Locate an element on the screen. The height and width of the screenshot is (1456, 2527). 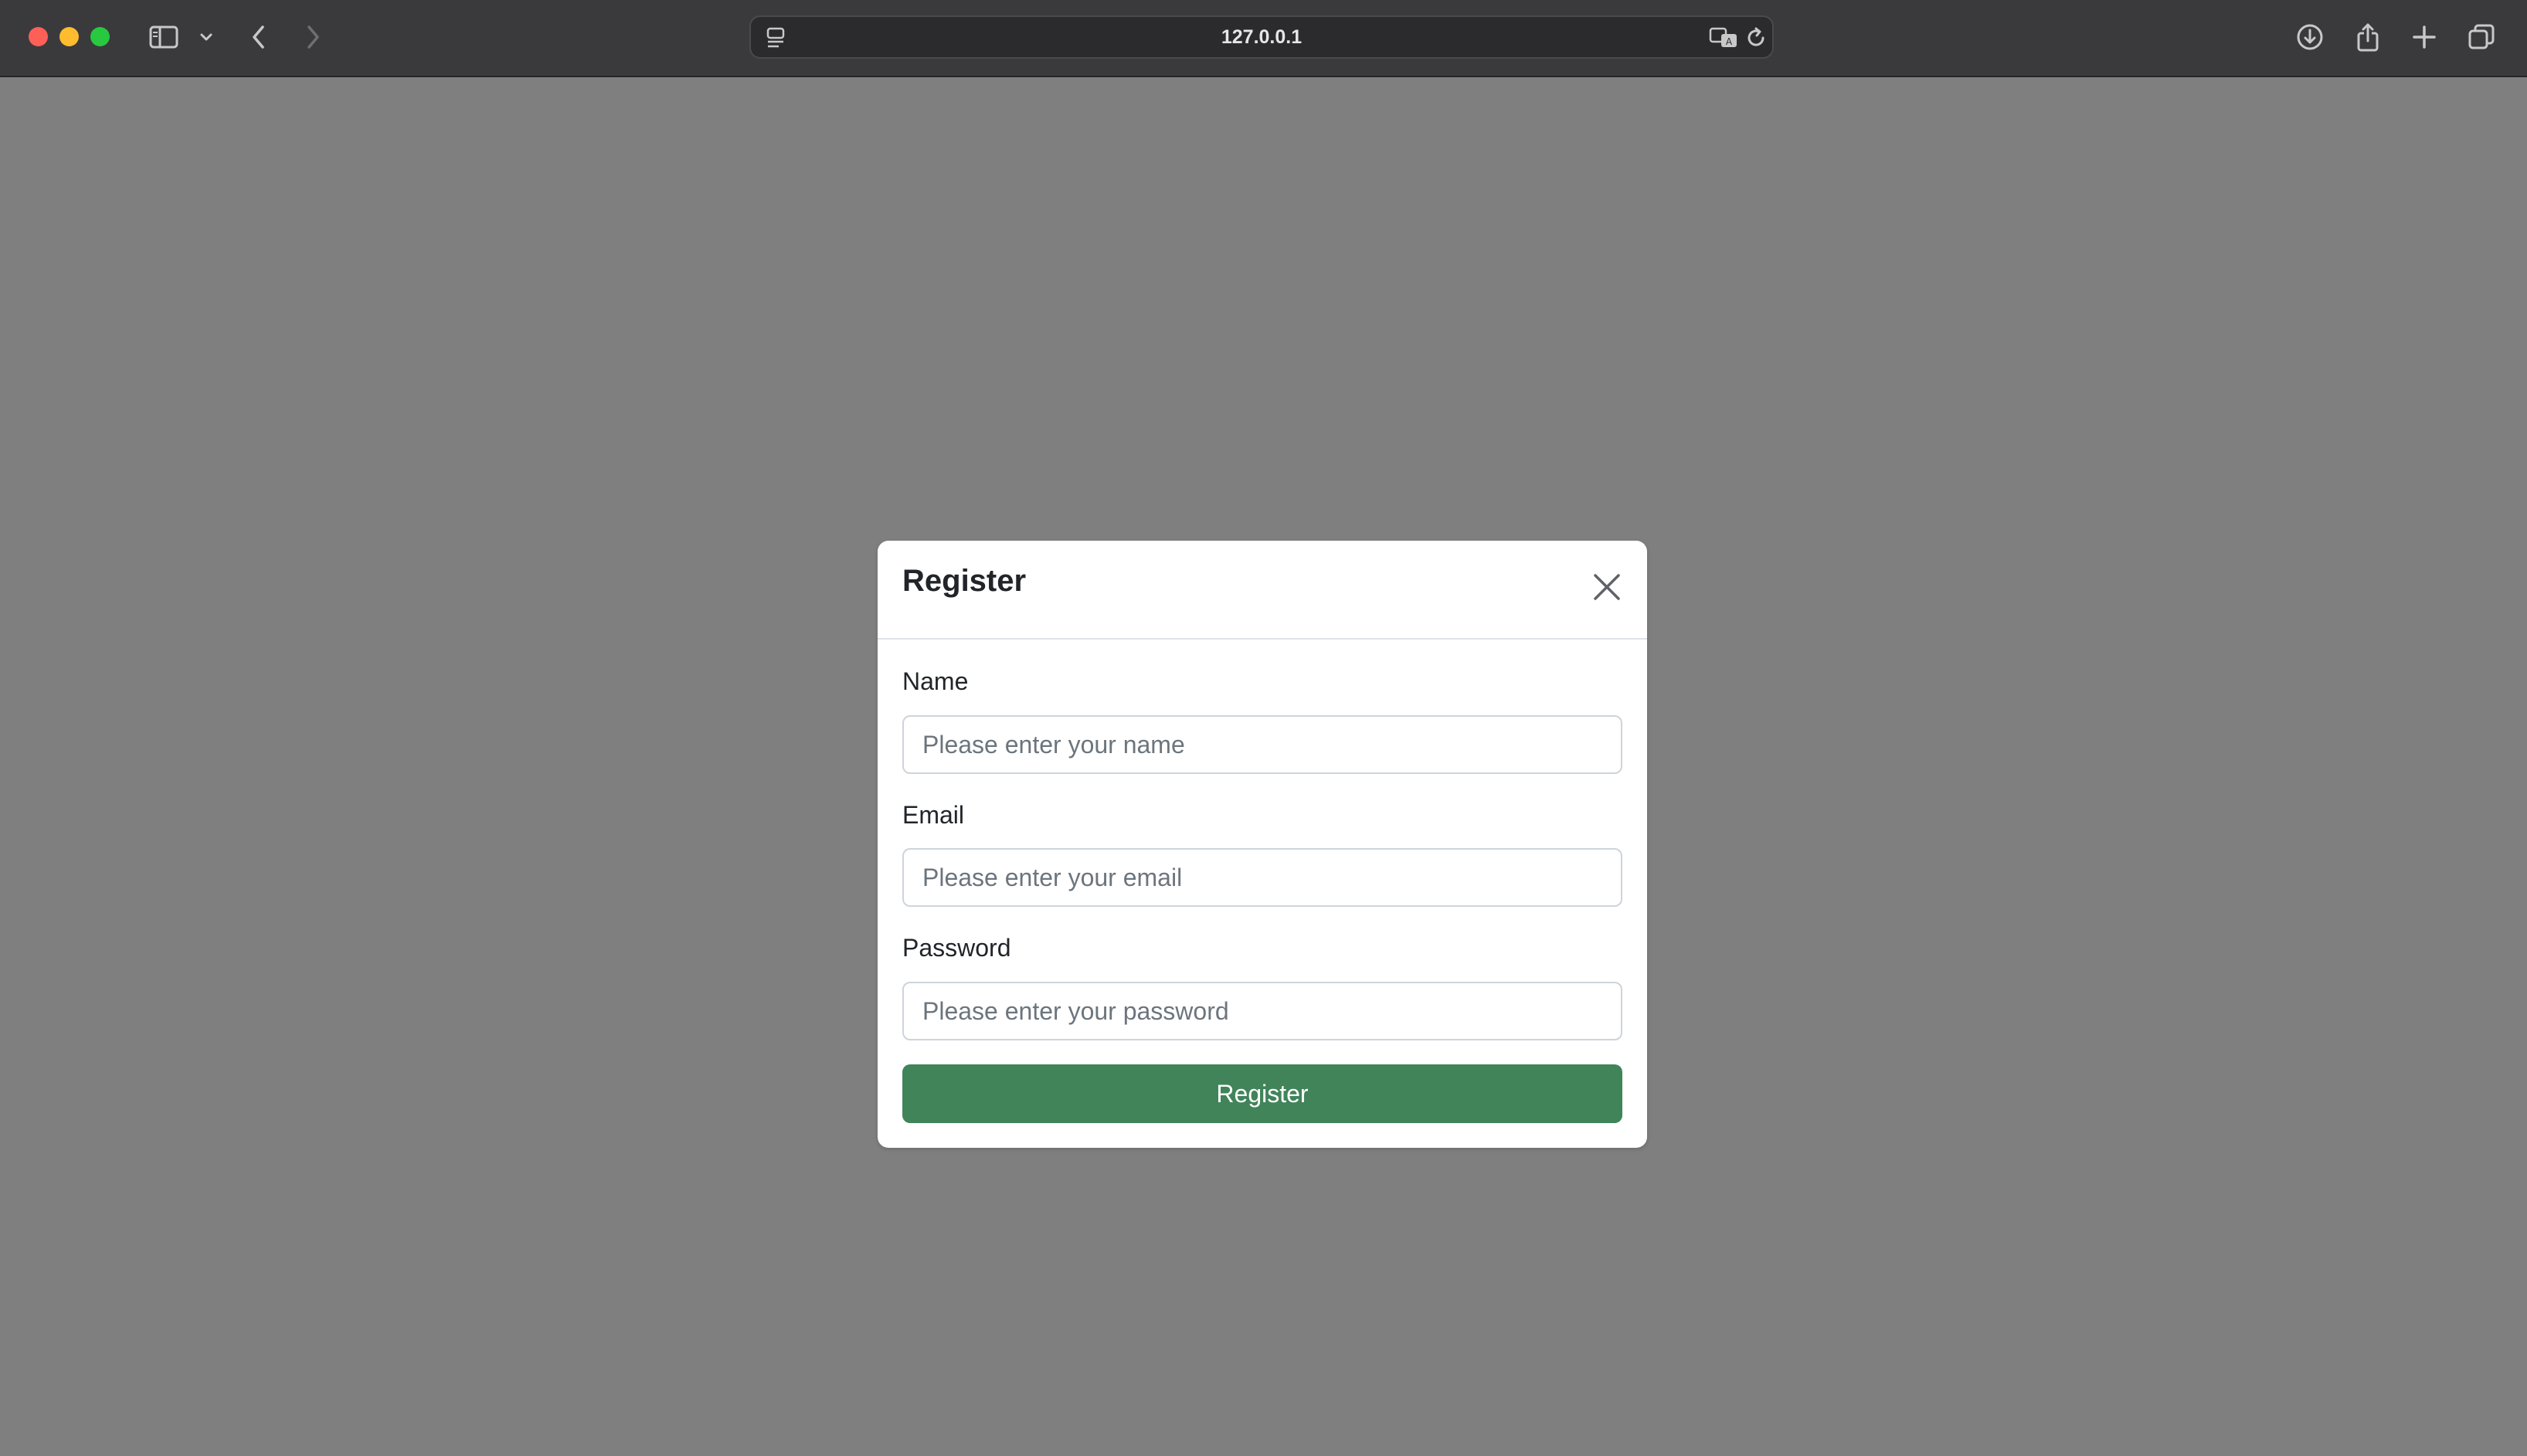
password-label: Password is located at coordinates (956, 948).